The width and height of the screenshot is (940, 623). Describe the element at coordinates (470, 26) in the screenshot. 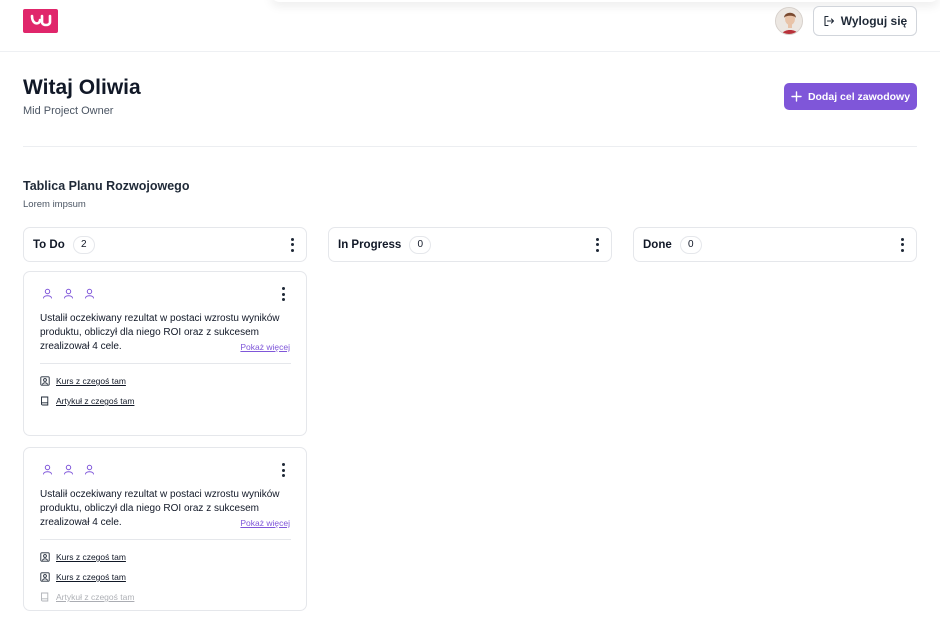

I see `top-bar: Wyloguj się` at that location.